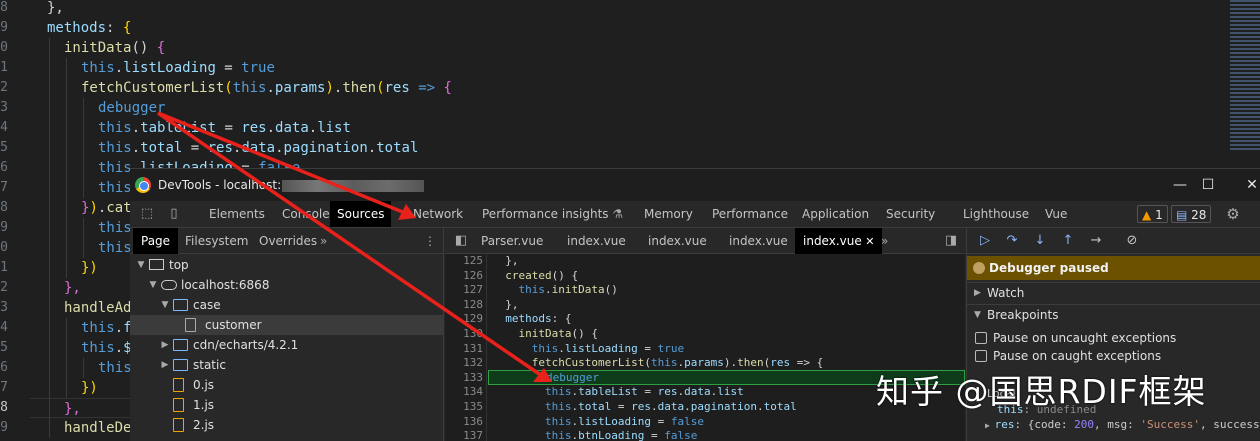 The height and width of the screenshot is (441, 1260). Describe the element at coordinates (1056, 214) in the screenshot. I see `tab-vue: Vue` at that location.